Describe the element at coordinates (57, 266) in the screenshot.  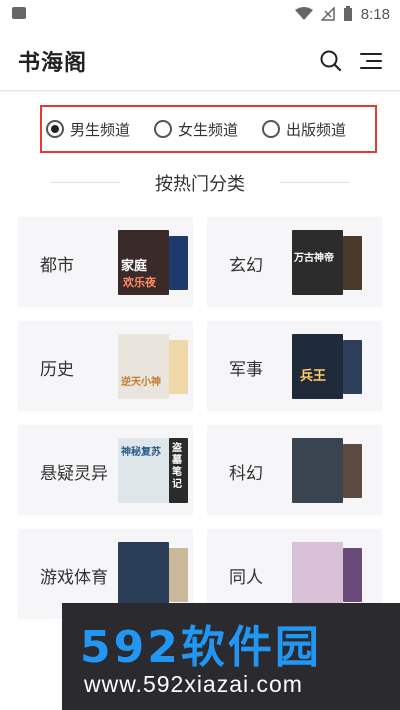
I see `category-label: 都市` at that location.